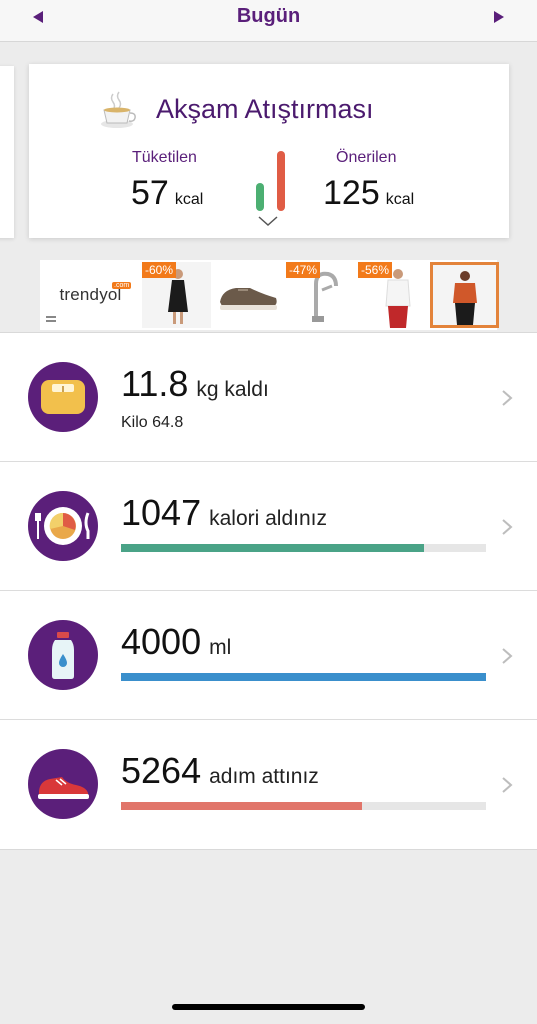 The width and height of the screenshot is (537, 1024). I want to click on calories-number: 1047, so click(161, 512).